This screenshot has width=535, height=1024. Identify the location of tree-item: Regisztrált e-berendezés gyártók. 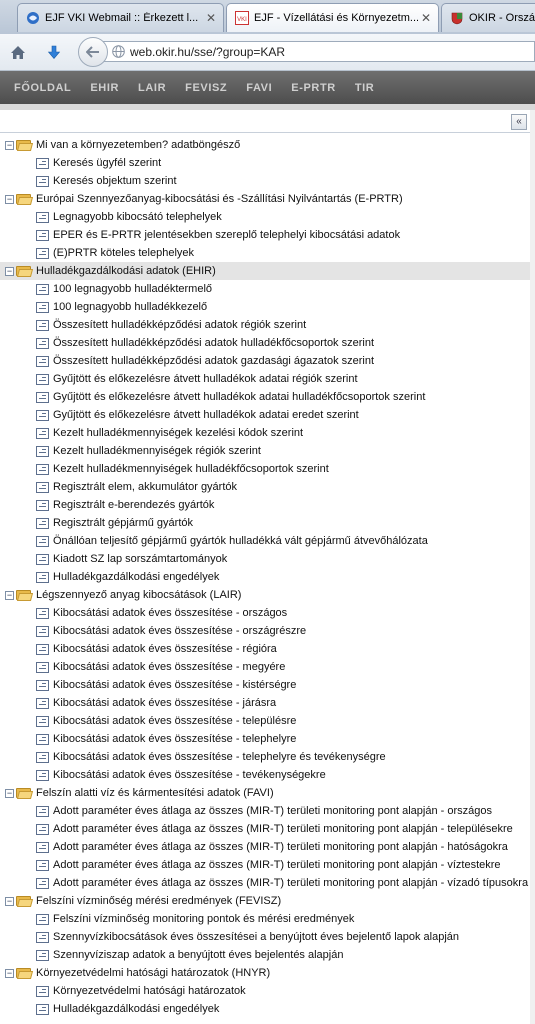
(265, 505).